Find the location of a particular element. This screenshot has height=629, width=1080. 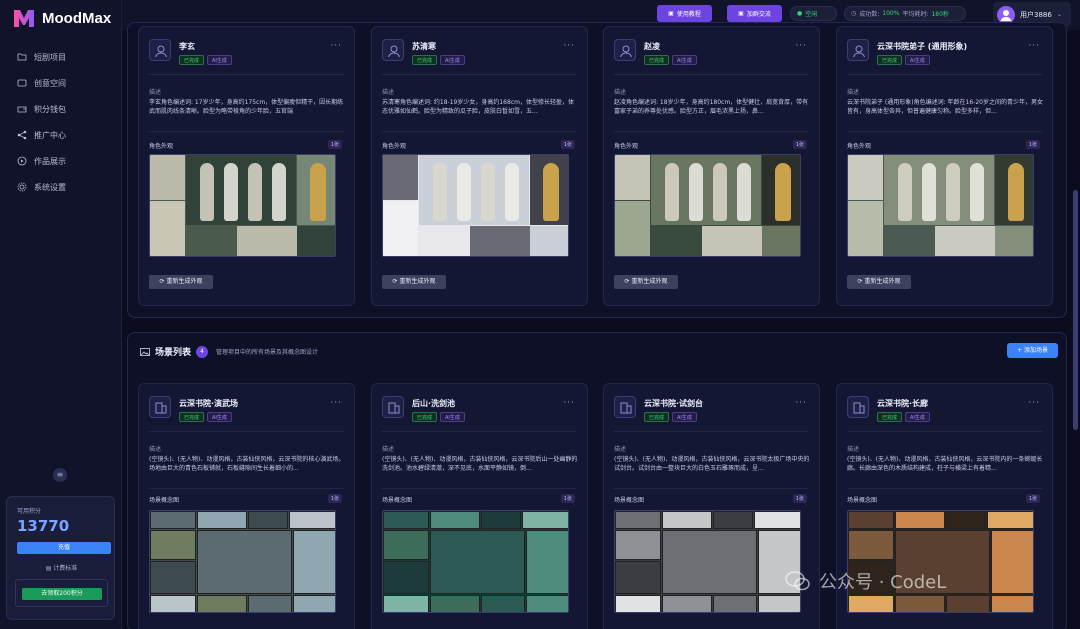

claim-credits-button: 去领取200积分 is located at coordinates (62, 594).